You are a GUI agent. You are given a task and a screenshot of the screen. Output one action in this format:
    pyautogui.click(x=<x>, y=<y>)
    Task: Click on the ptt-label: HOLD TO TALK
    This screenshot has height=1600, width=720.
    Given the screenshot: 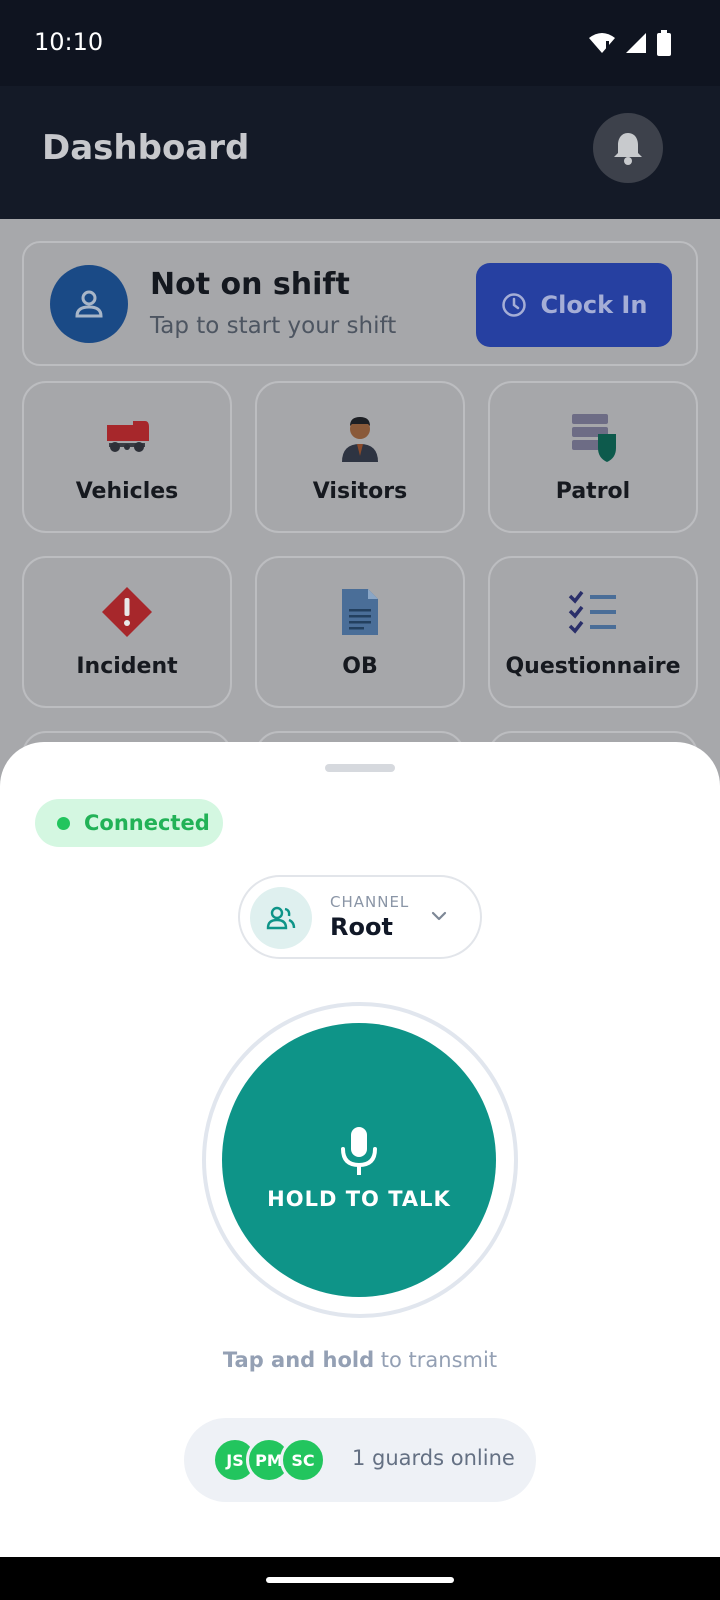 What is the action you would take?
    pyautogui.click(x=359, y=1199)
    